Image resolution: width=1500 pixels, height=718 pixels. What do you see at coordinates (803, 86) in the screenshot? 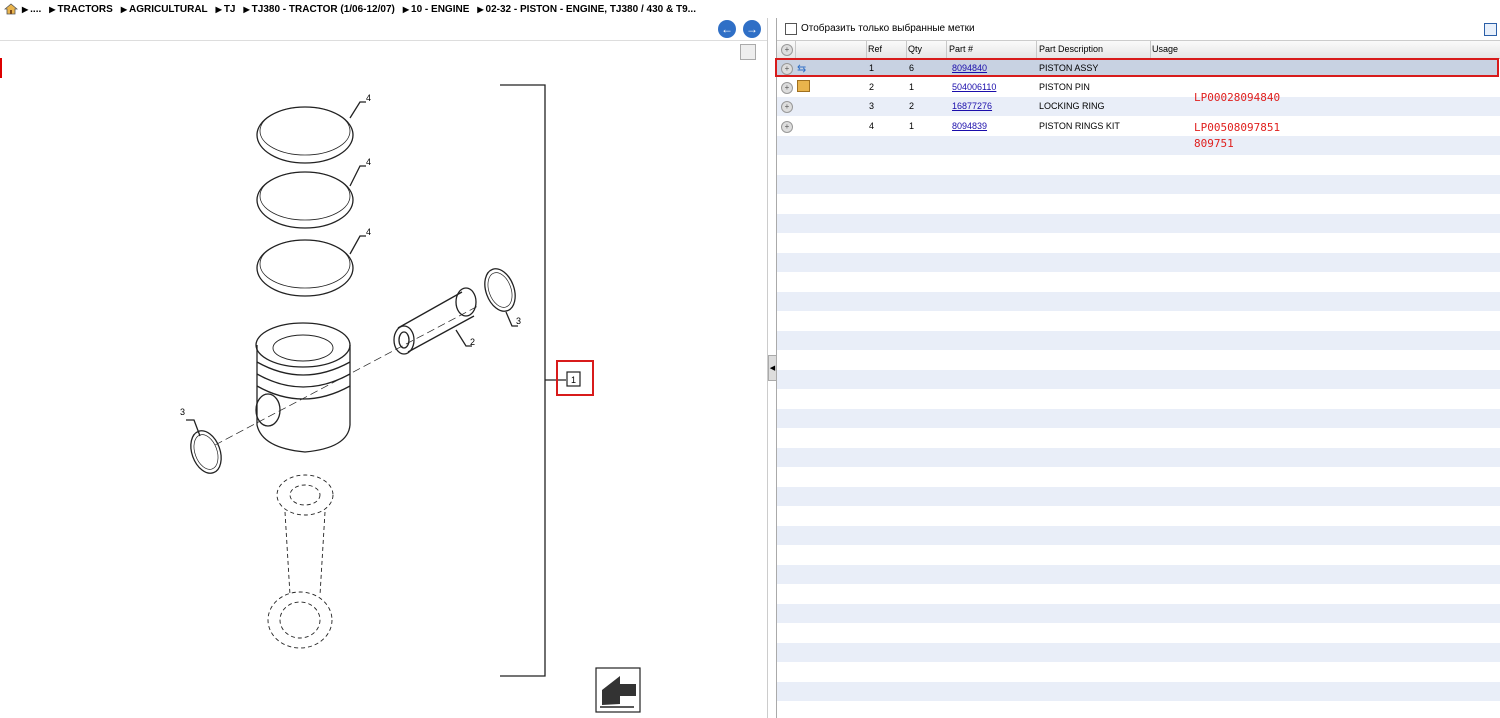
I see `package-icon` at bounding box center [803, 86].